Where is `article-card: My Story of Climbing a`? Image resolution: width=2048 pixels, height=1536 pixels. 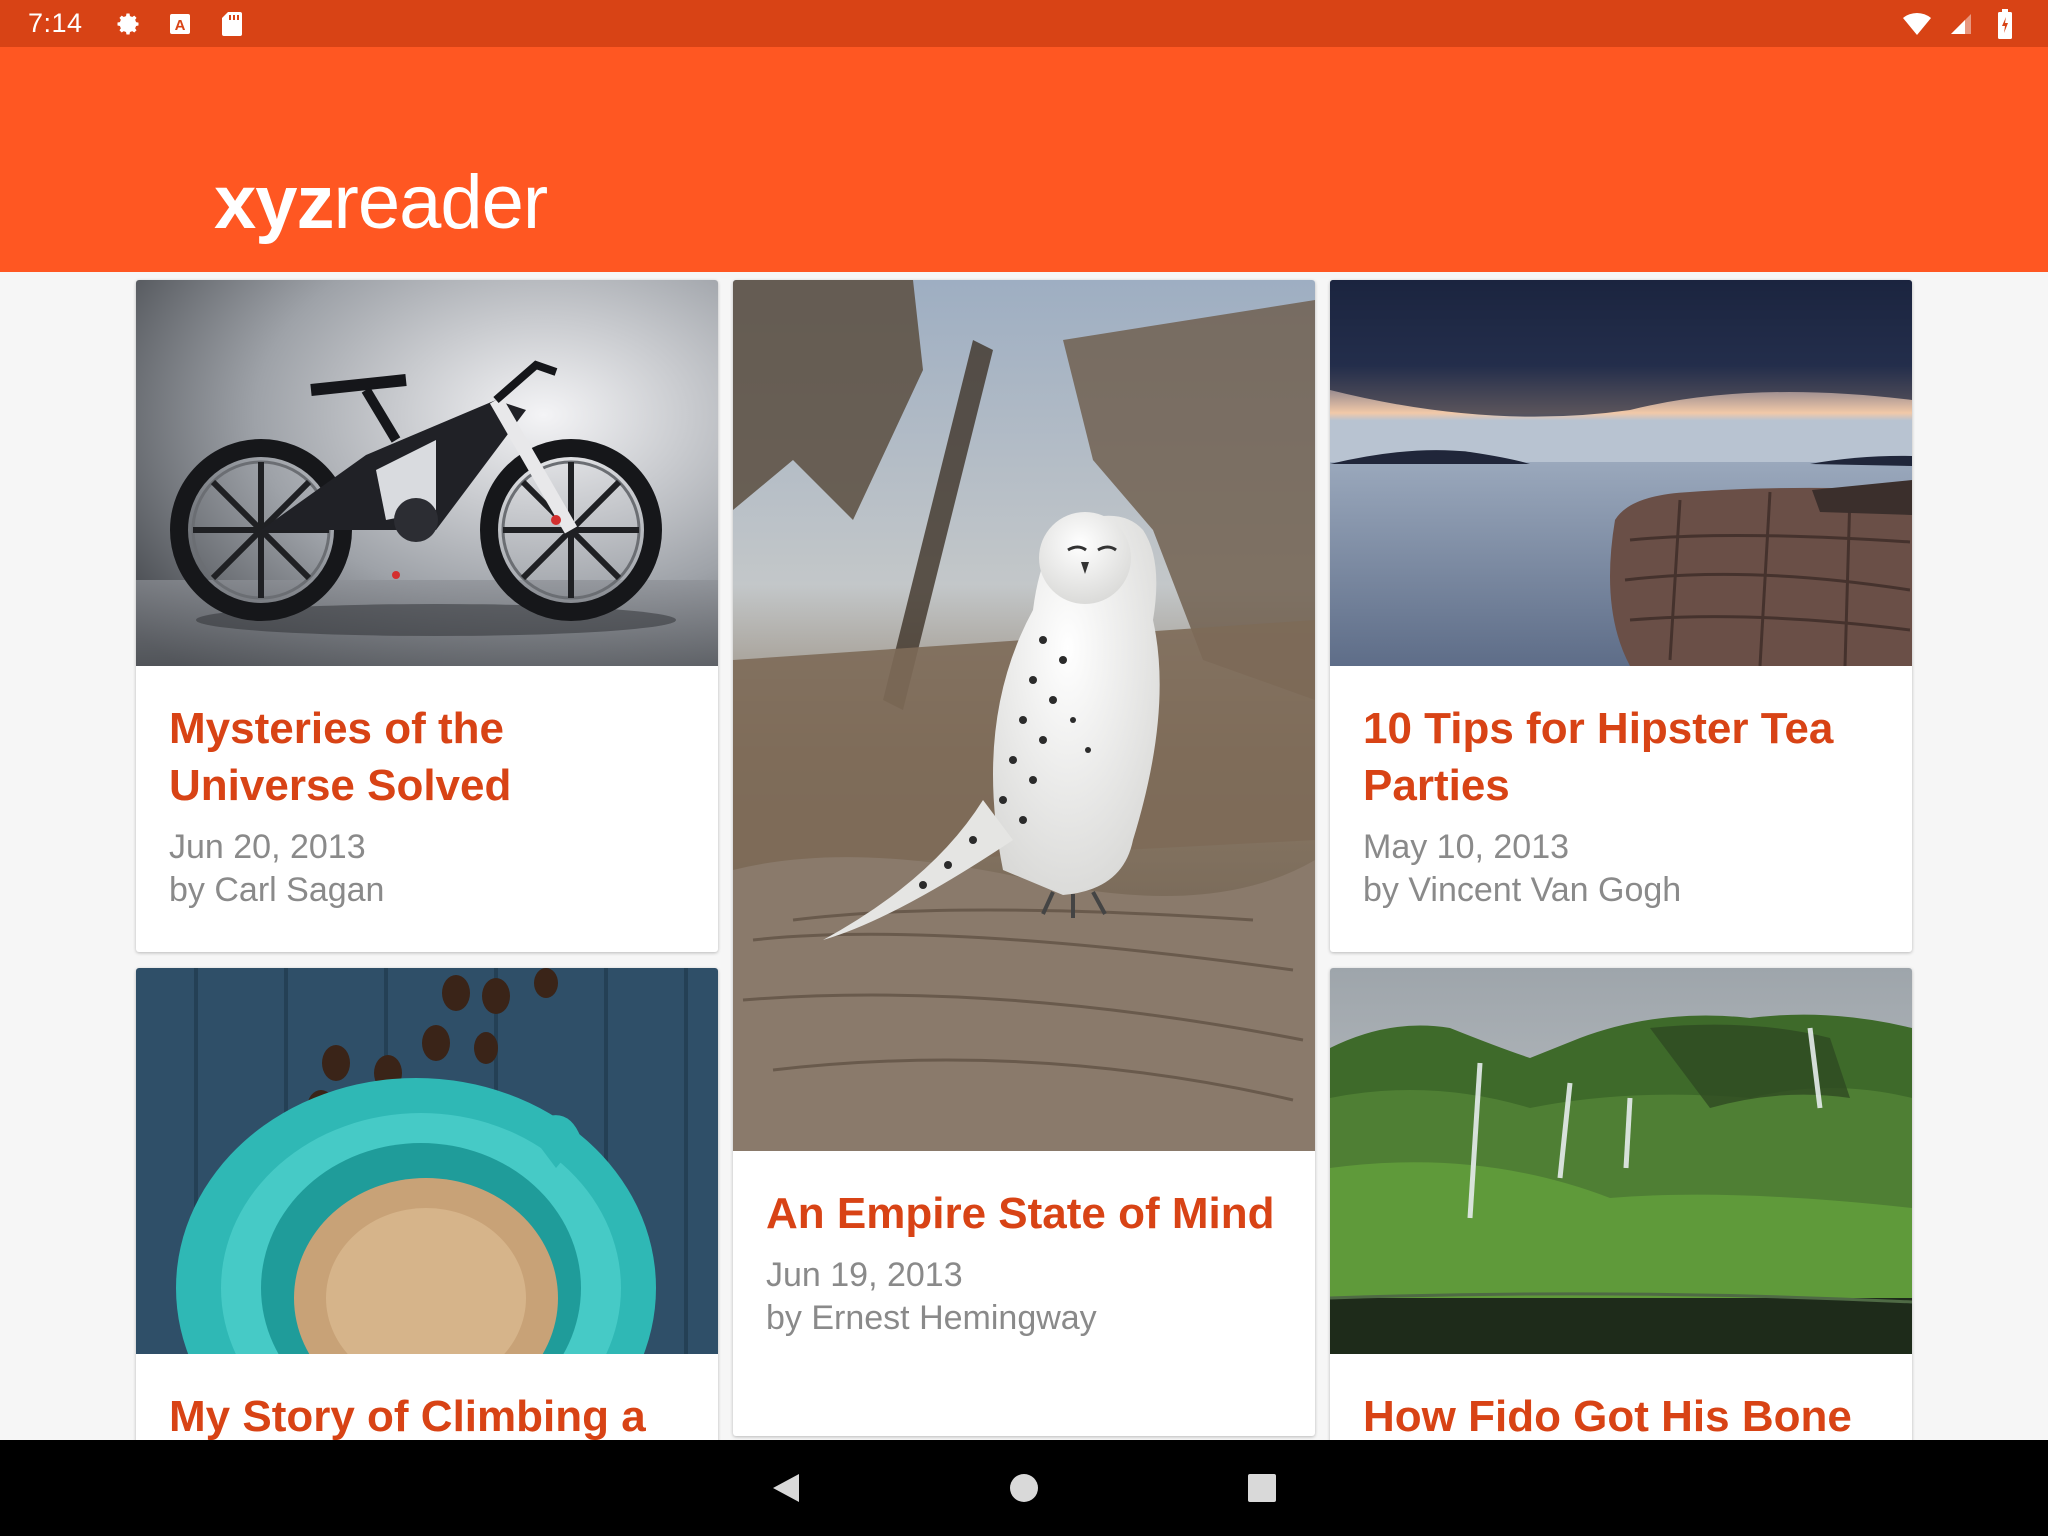 article-card: My Story of Climbing a is located at coordinates (427, 1204).